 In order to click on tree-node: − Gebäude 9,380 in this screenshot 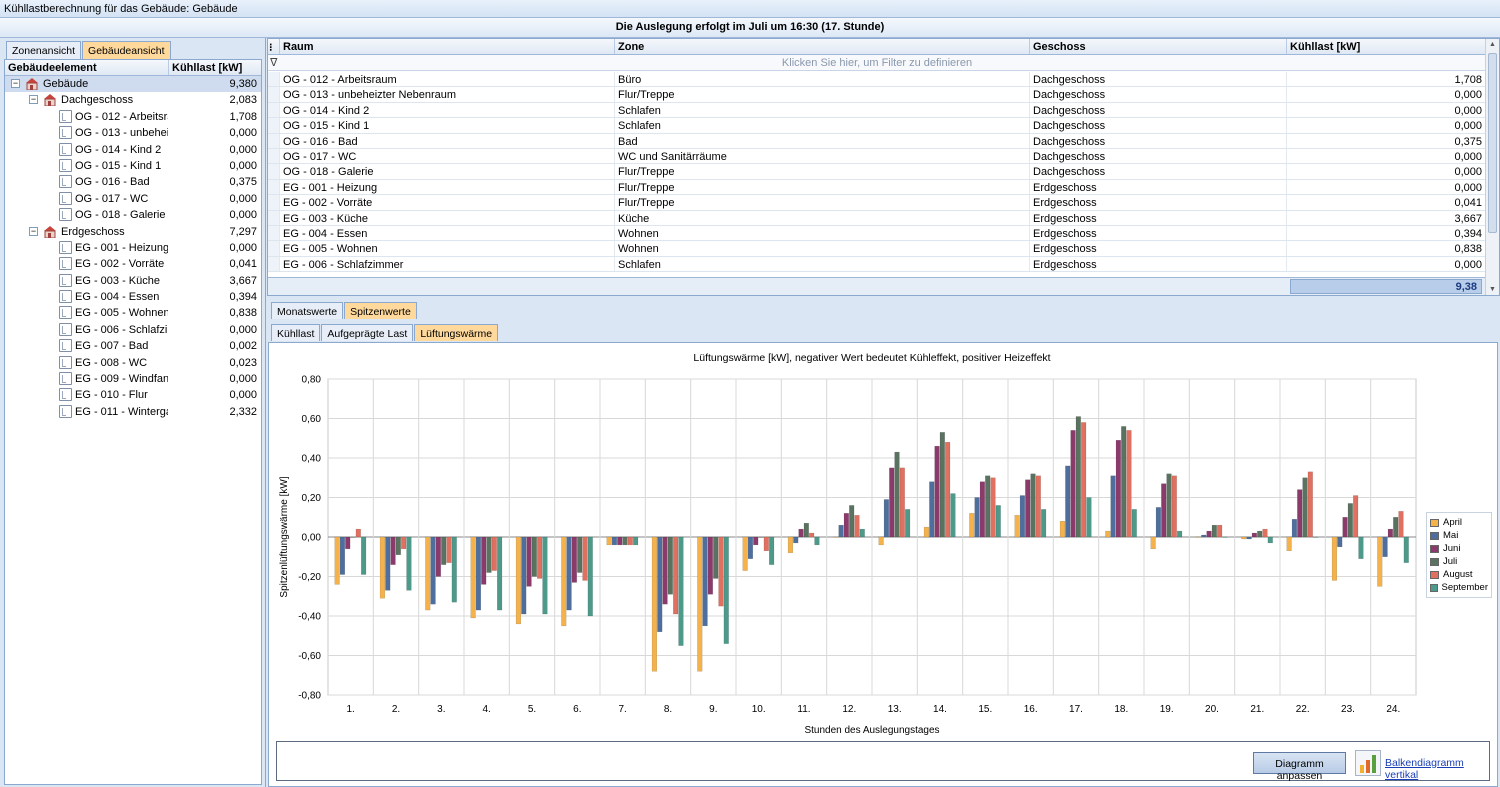, I will do `click(133, 84)`.